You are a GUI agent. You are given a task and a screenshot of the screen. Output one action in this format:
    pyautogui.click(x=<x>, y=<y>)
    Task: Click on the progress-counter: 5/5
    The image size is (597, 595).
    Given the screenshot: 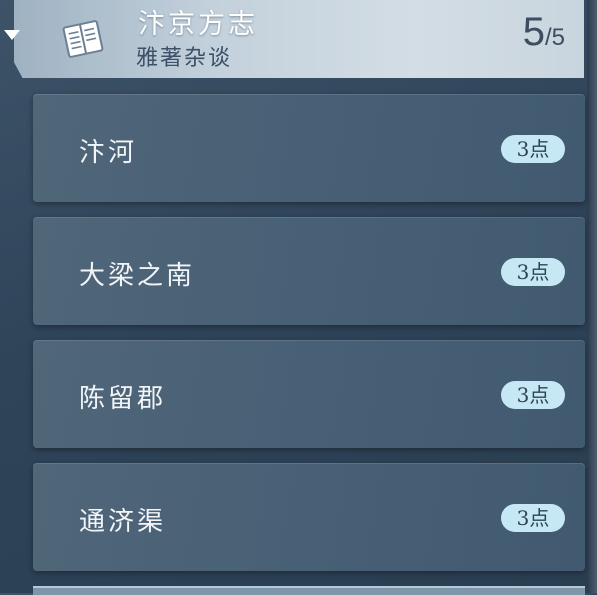 What is the action you would take?
    pyautogui.click(x=544, y=32)
    